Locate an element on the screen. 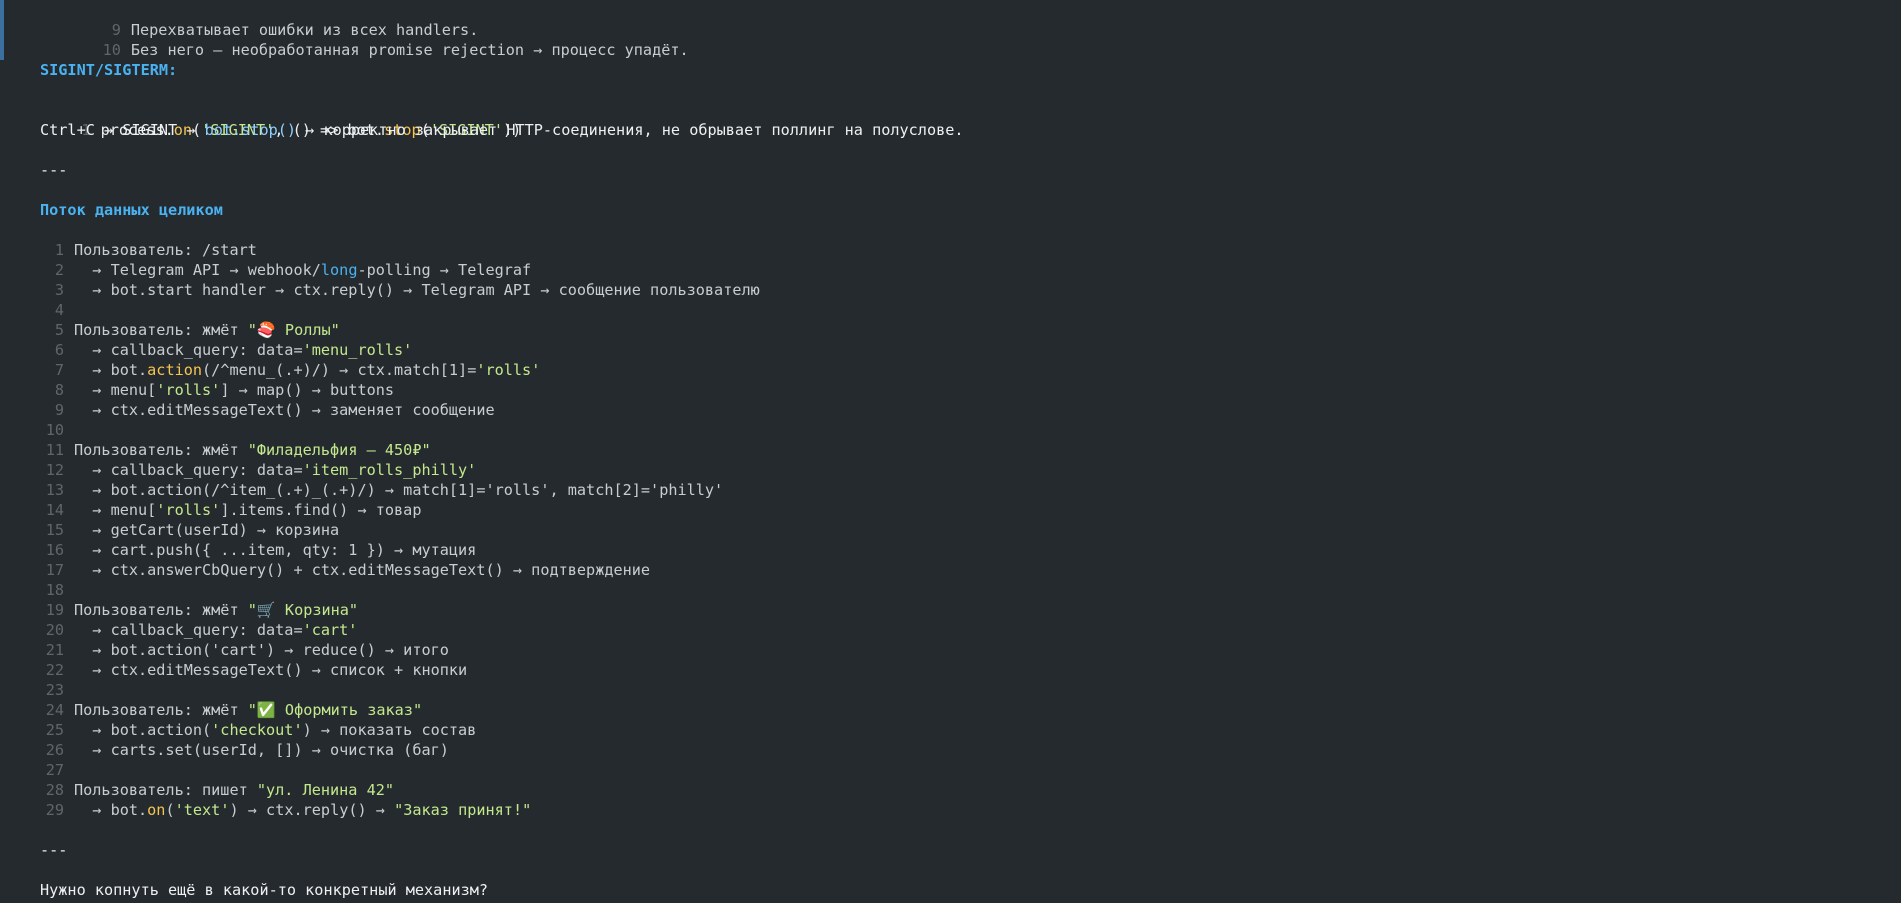  code-token: (/^menu_(.+)/) → ctx.match[1]= is located at coordinates (339, 370).